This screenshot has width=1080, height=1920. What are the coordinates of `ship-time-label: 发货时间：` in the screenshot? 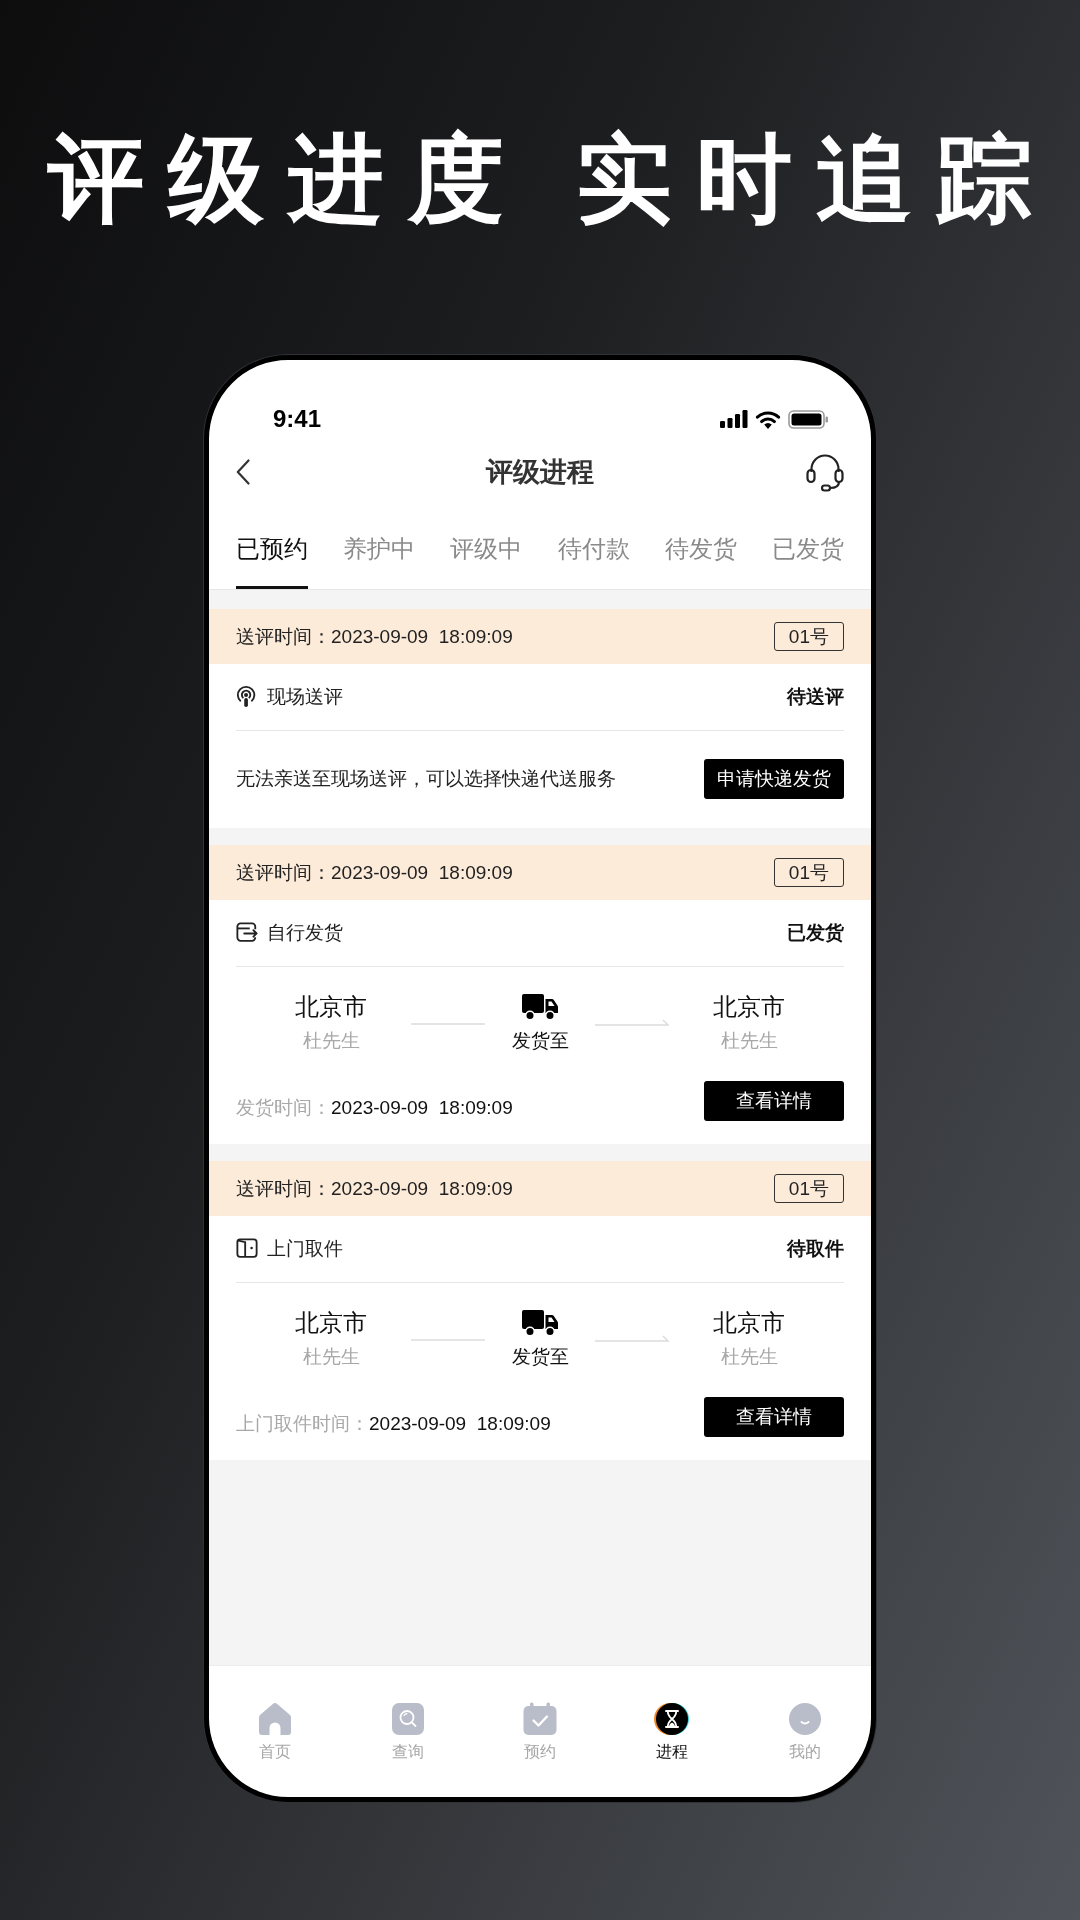 It's located at (283, 1108).